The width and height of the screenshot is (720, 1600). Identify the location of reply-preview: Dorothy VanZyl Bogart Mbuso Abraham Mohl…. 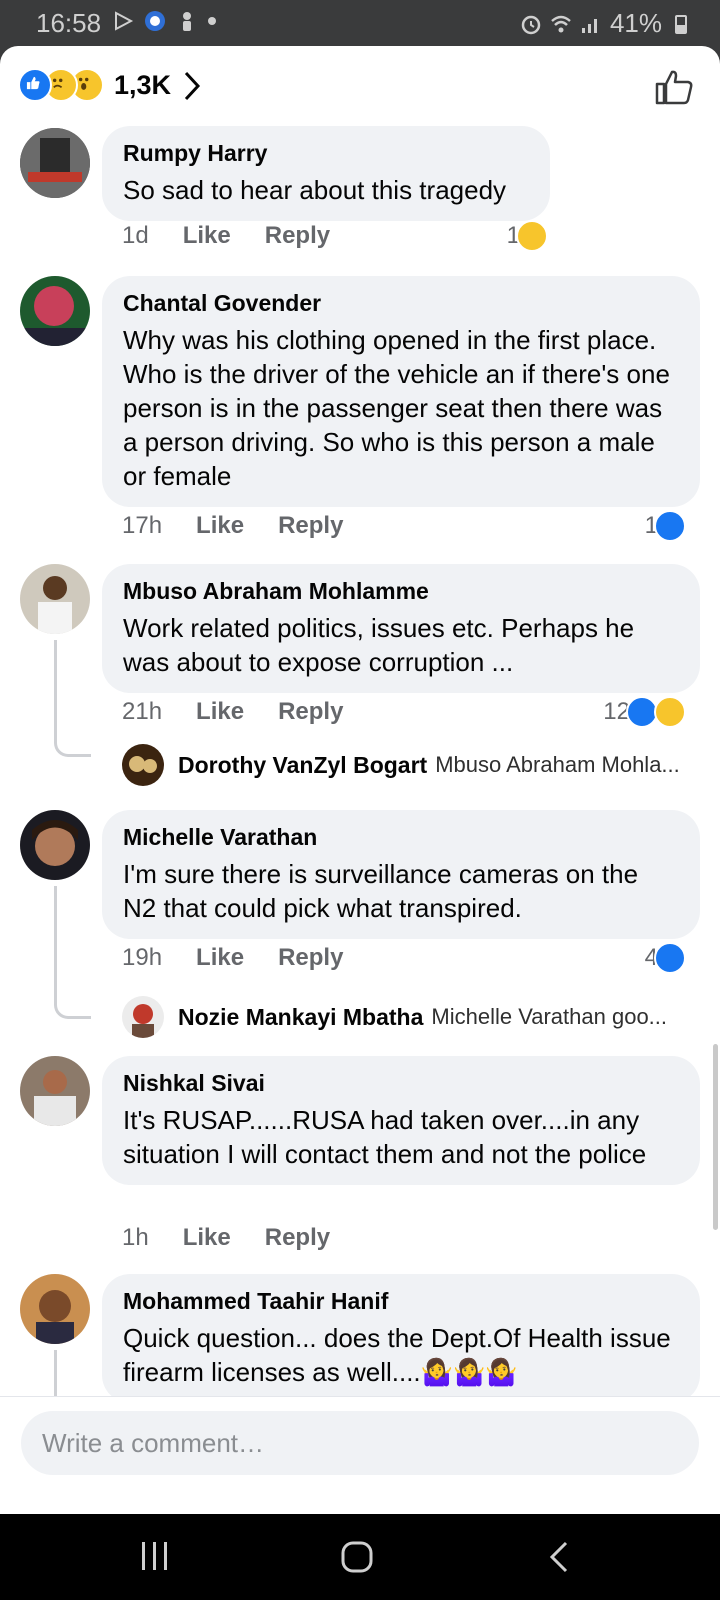
(401, 765).